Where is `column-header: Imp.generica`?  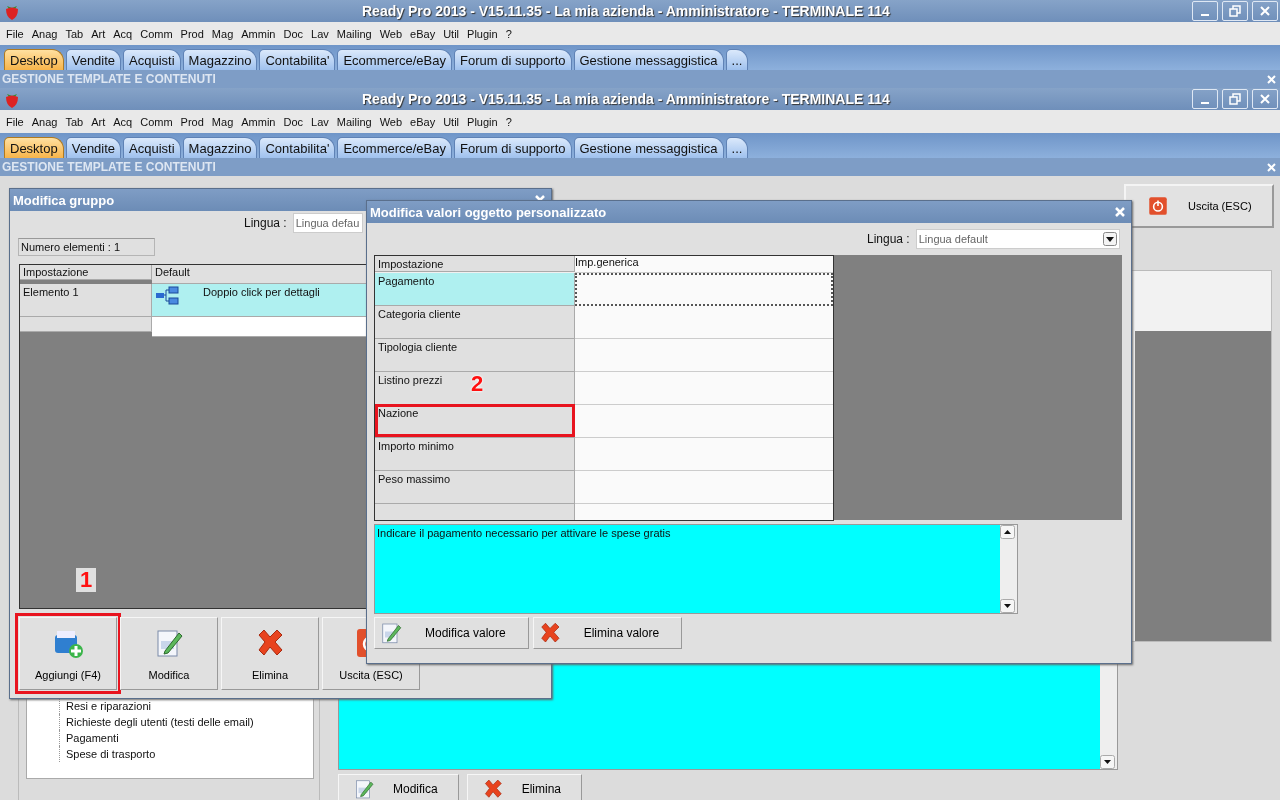
column-header: Imp.generica is located at coordinates (704, 264).